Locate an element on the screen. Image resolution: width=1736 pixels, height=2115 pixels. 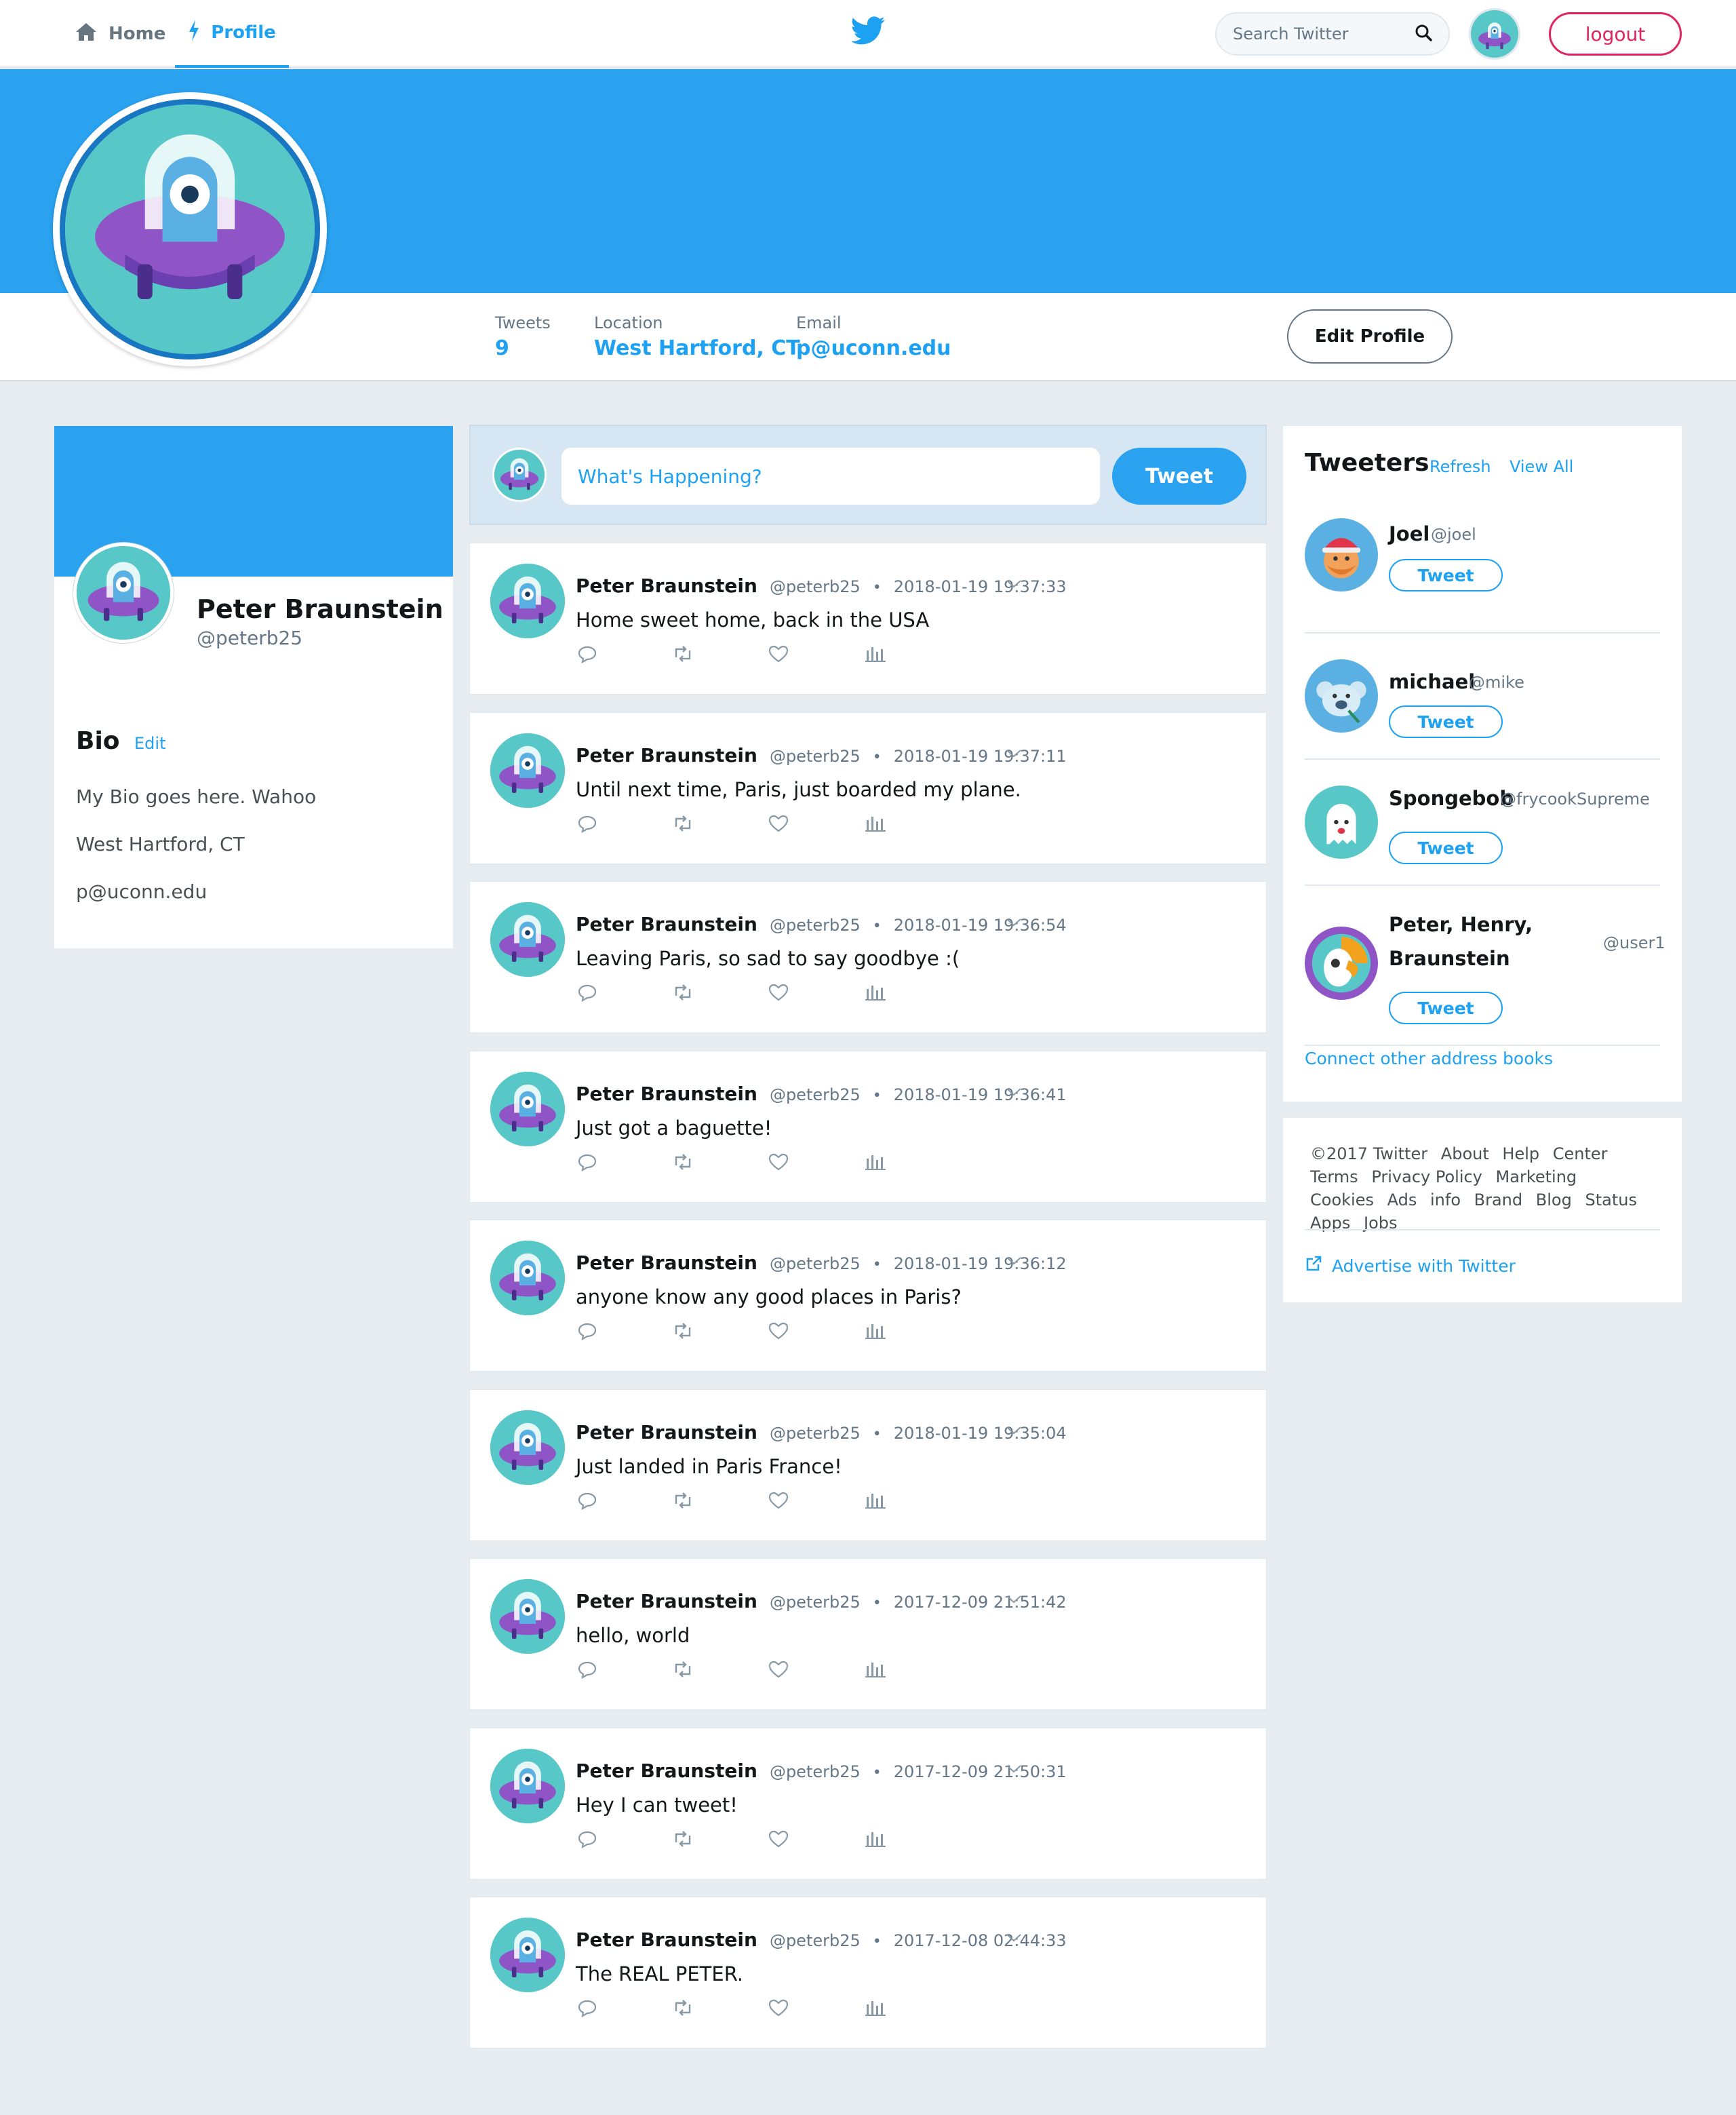
footer-link: Marketing is located at coordinates (1536, 1176).